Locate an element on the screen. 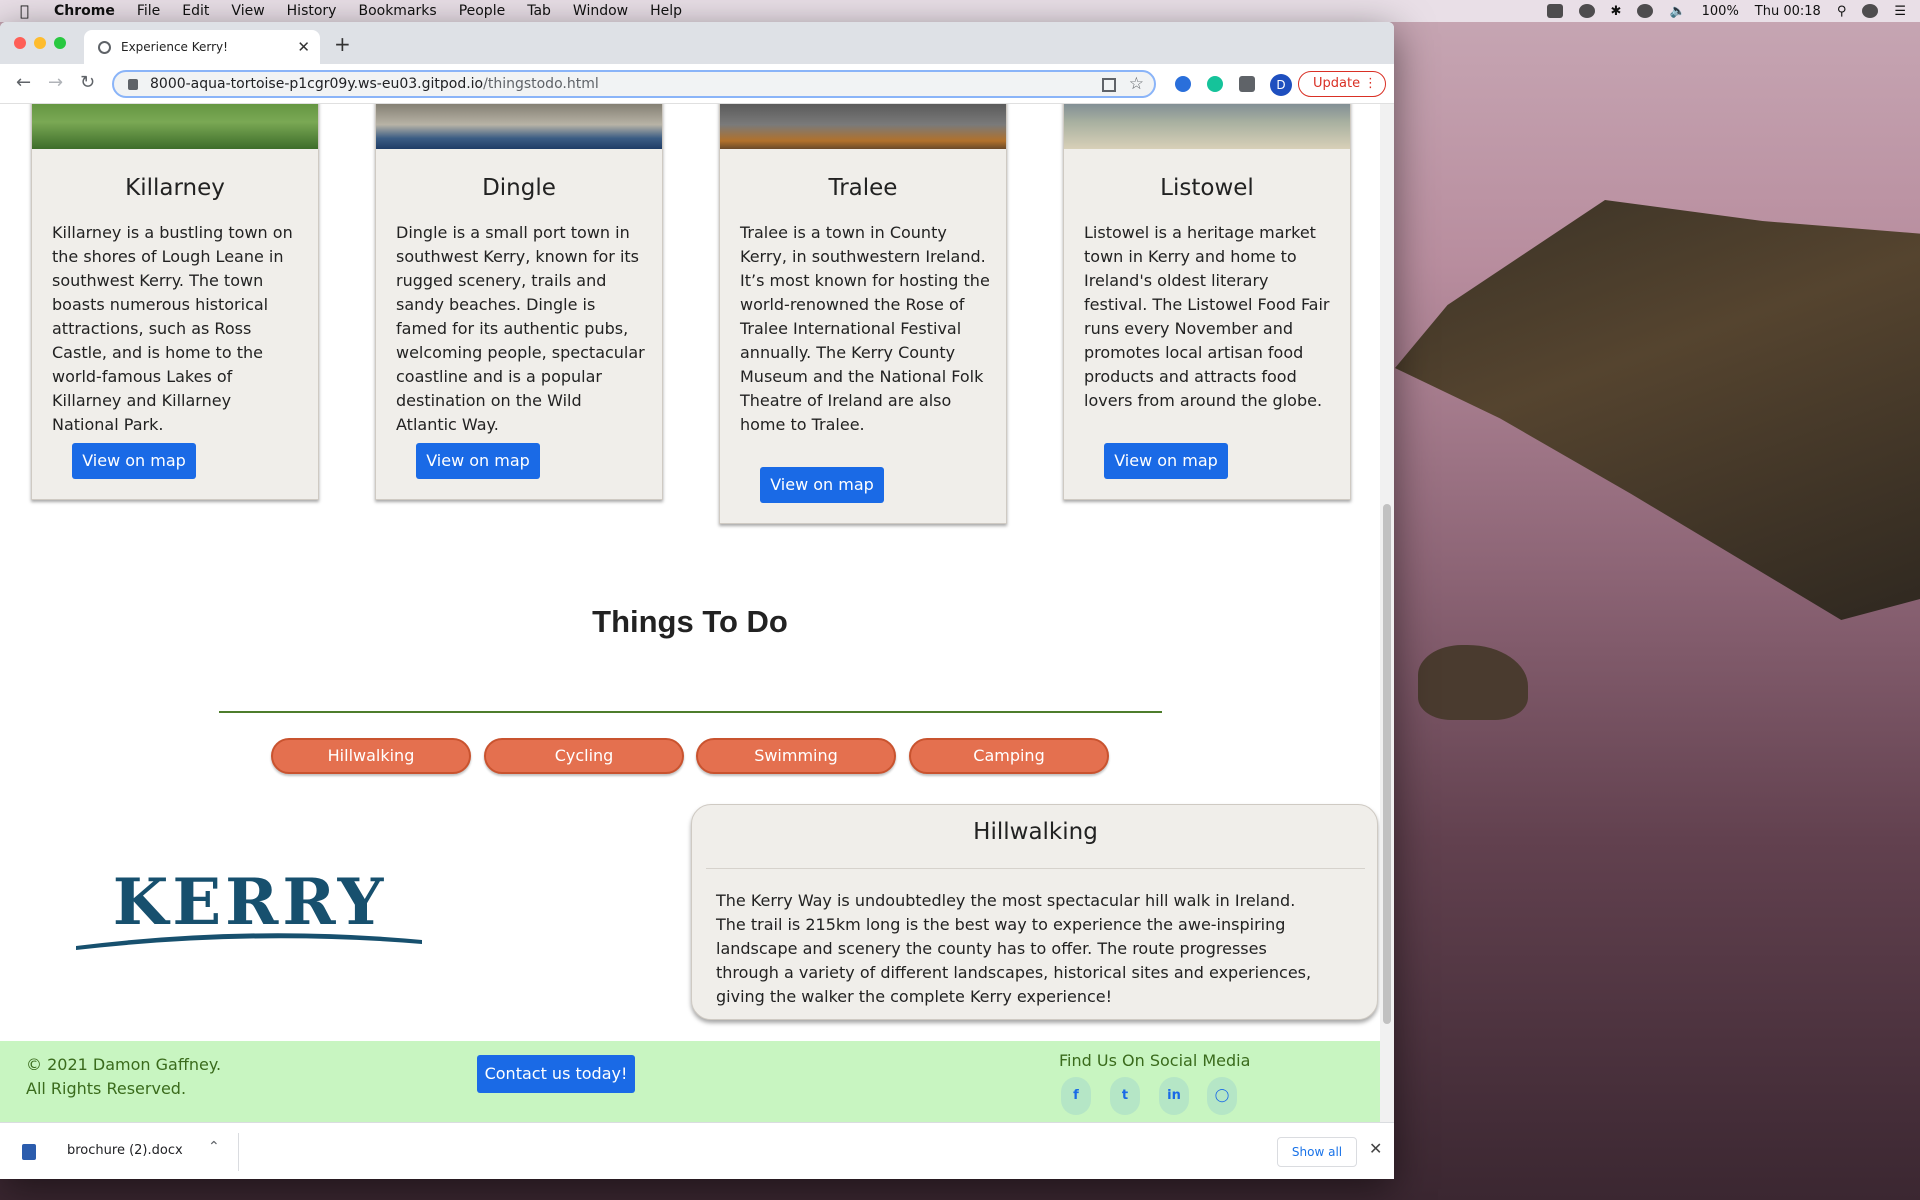 Image resolution: width=1920 pixels, height=1200 pixels. menu-file: File is located at coordinates (148, 11).